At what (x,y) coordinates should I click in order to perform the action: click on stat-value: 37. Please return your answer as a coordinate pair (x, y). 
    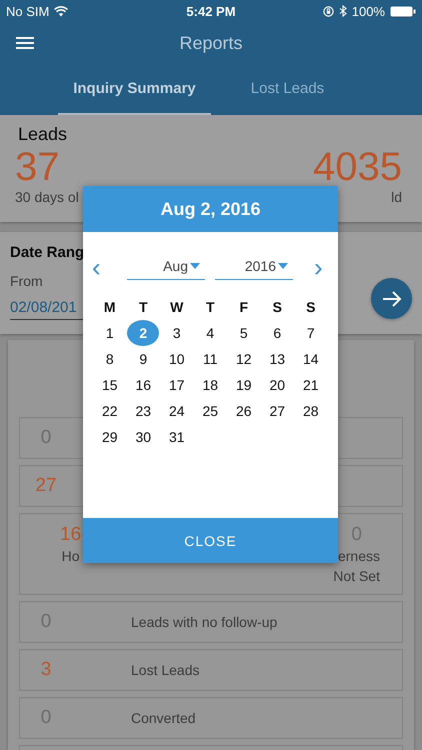
    Looking at the image, I should click on (37, 167).